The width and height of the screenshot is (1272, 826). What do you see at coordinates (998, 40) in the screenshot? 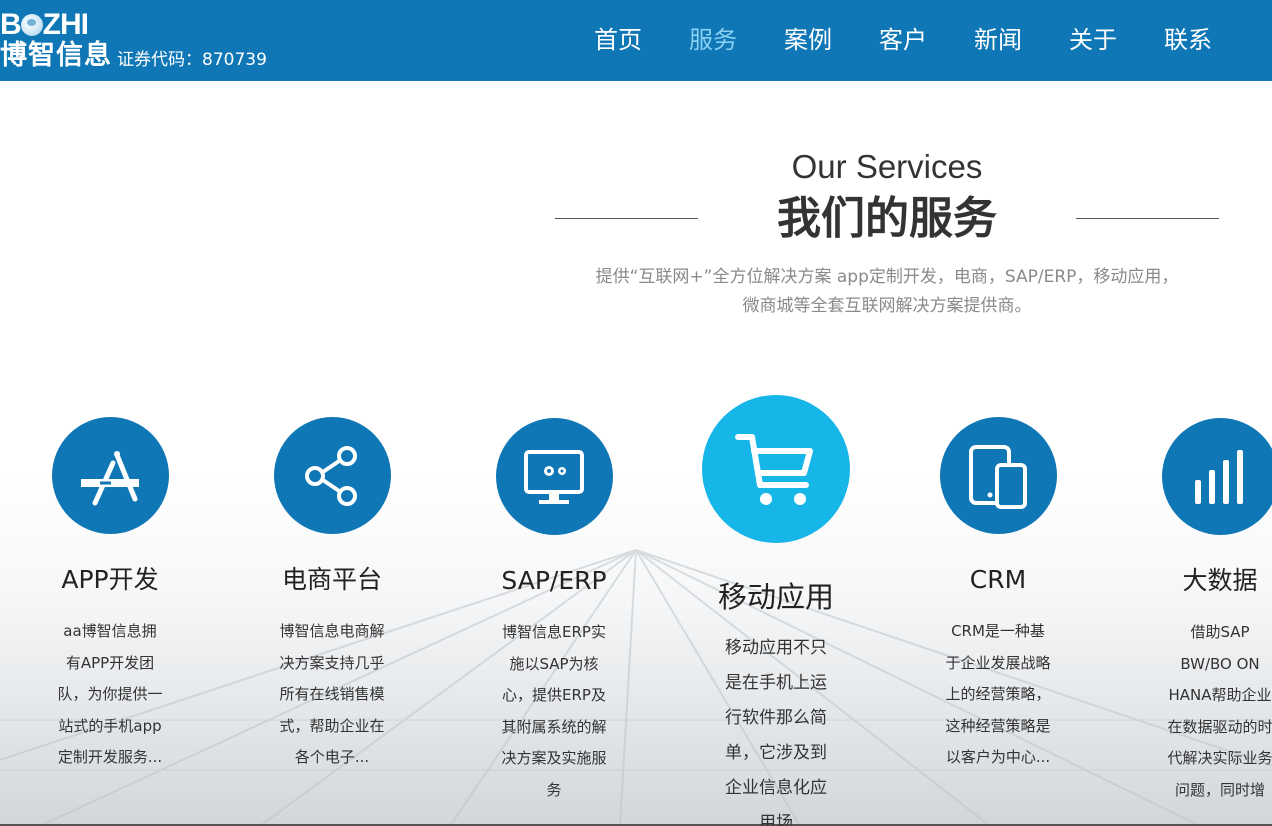
I see `nav-item-news: 新闻` at bounding box center [998, 40].